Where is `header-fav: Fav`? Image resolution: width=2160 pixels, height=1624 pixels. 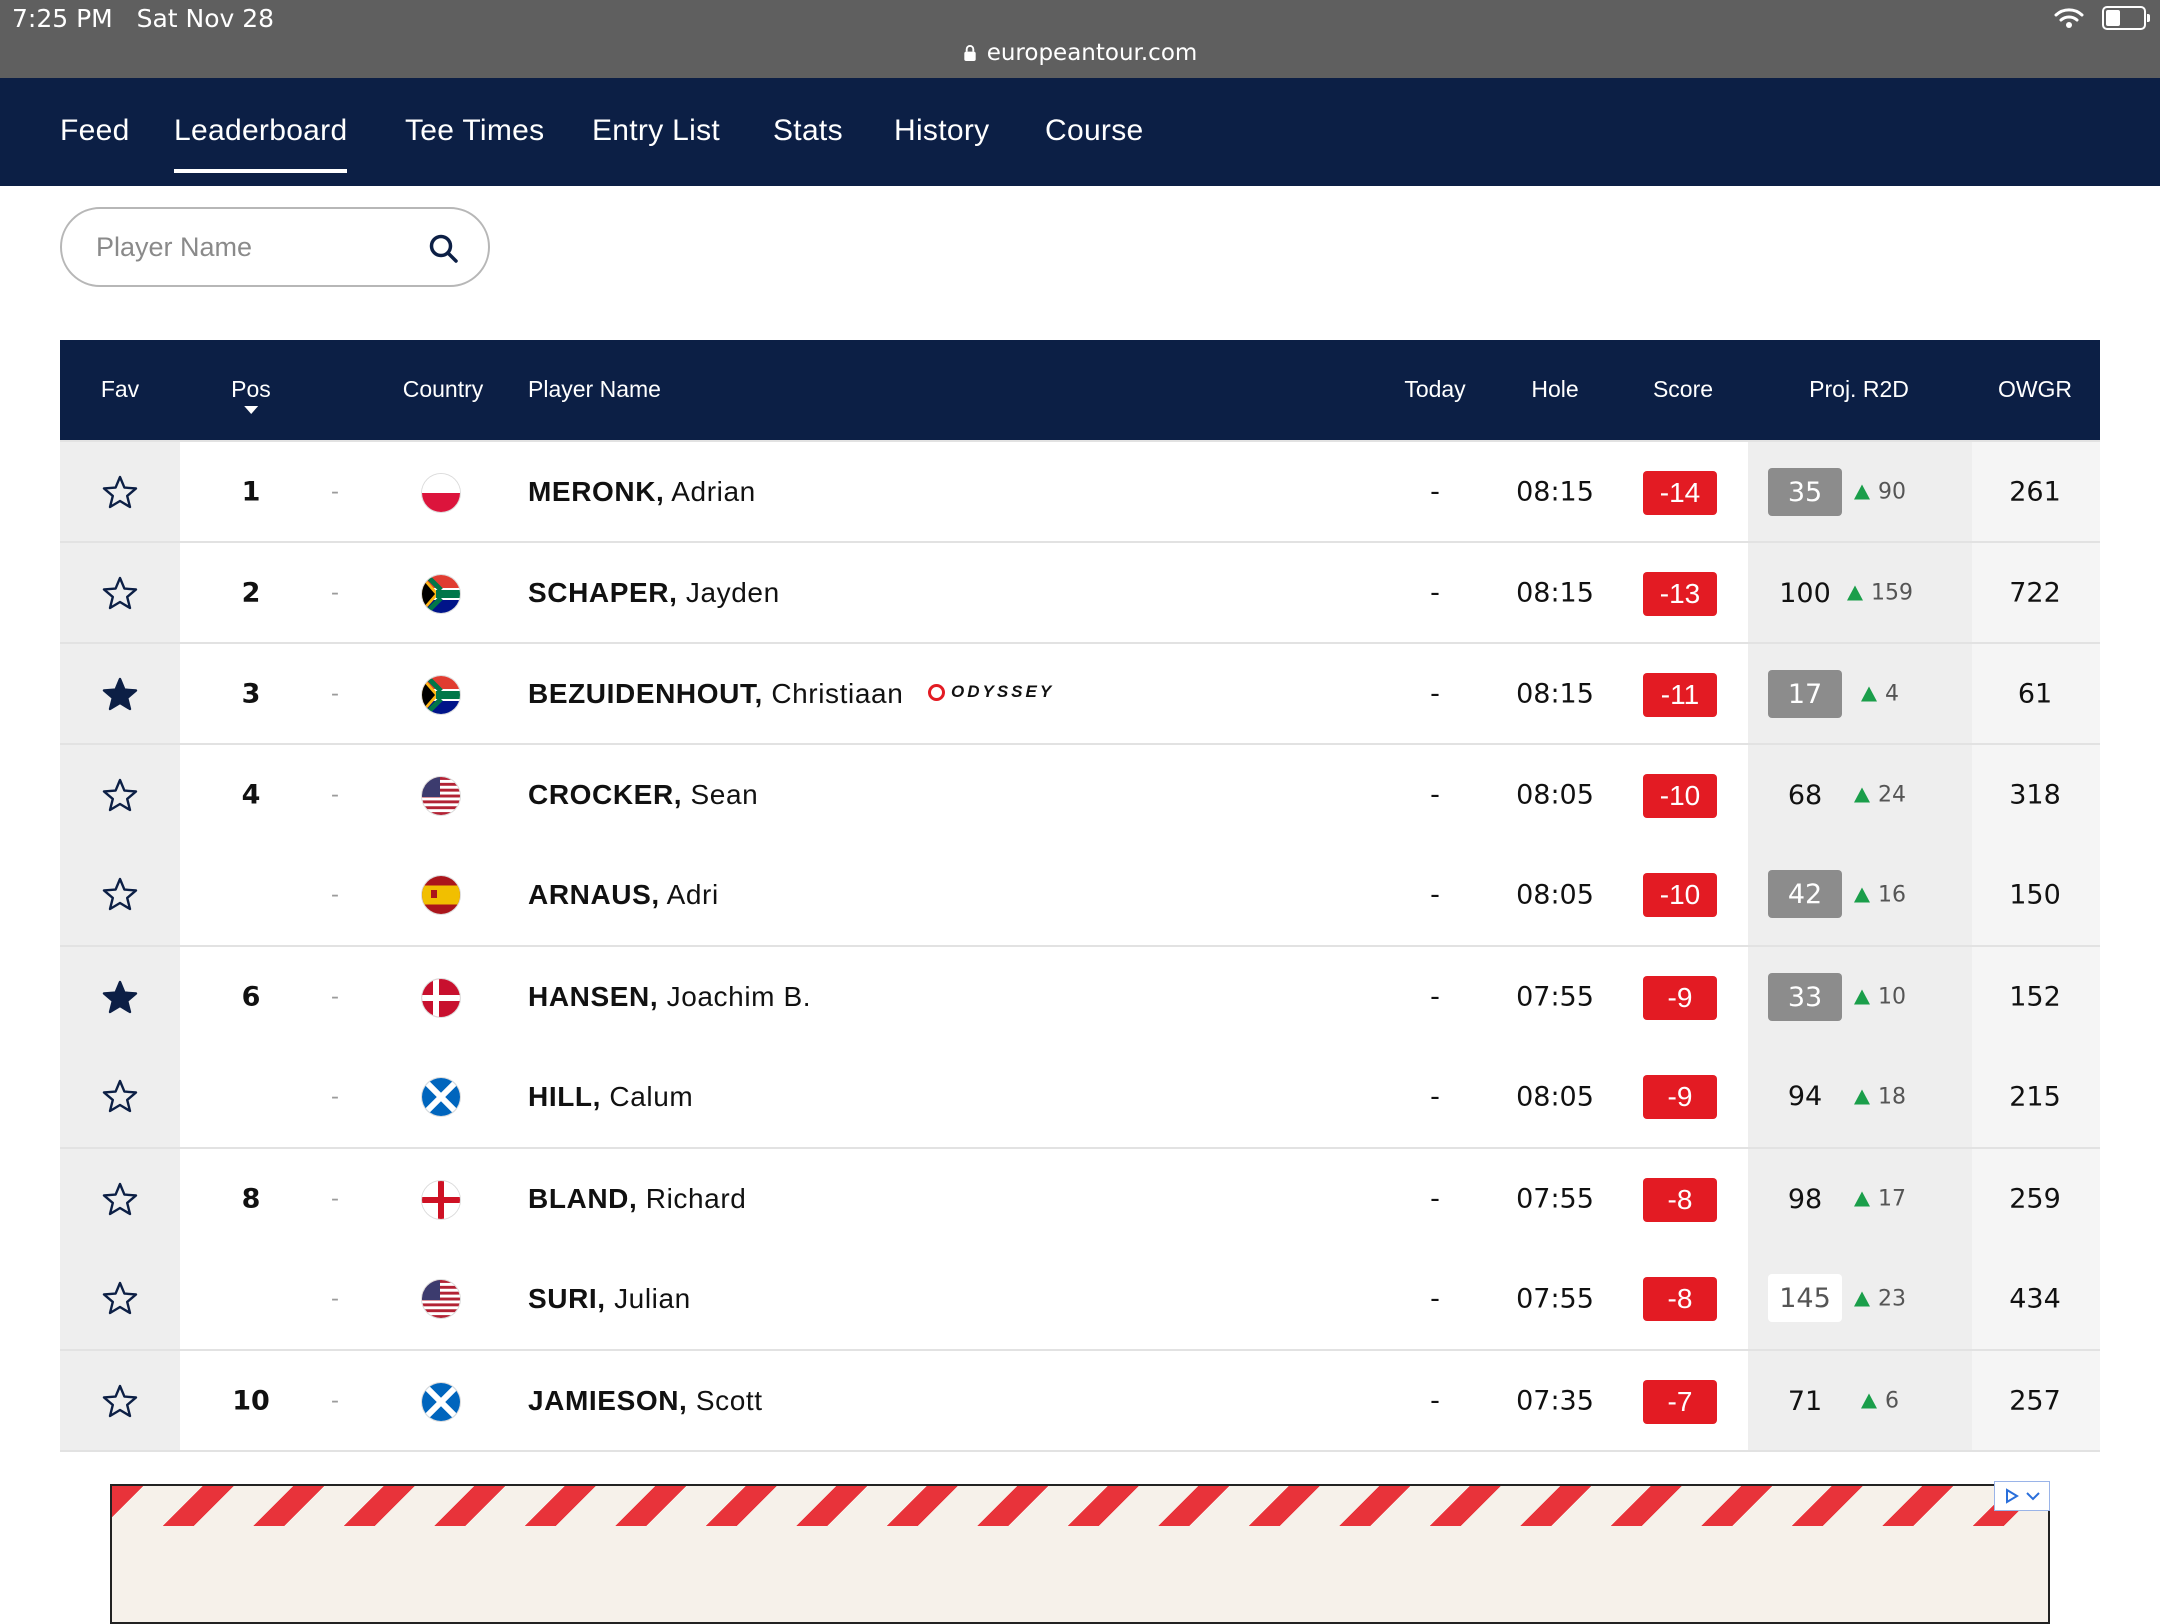
header-fav: Fav is located at coordinates (120, 389).